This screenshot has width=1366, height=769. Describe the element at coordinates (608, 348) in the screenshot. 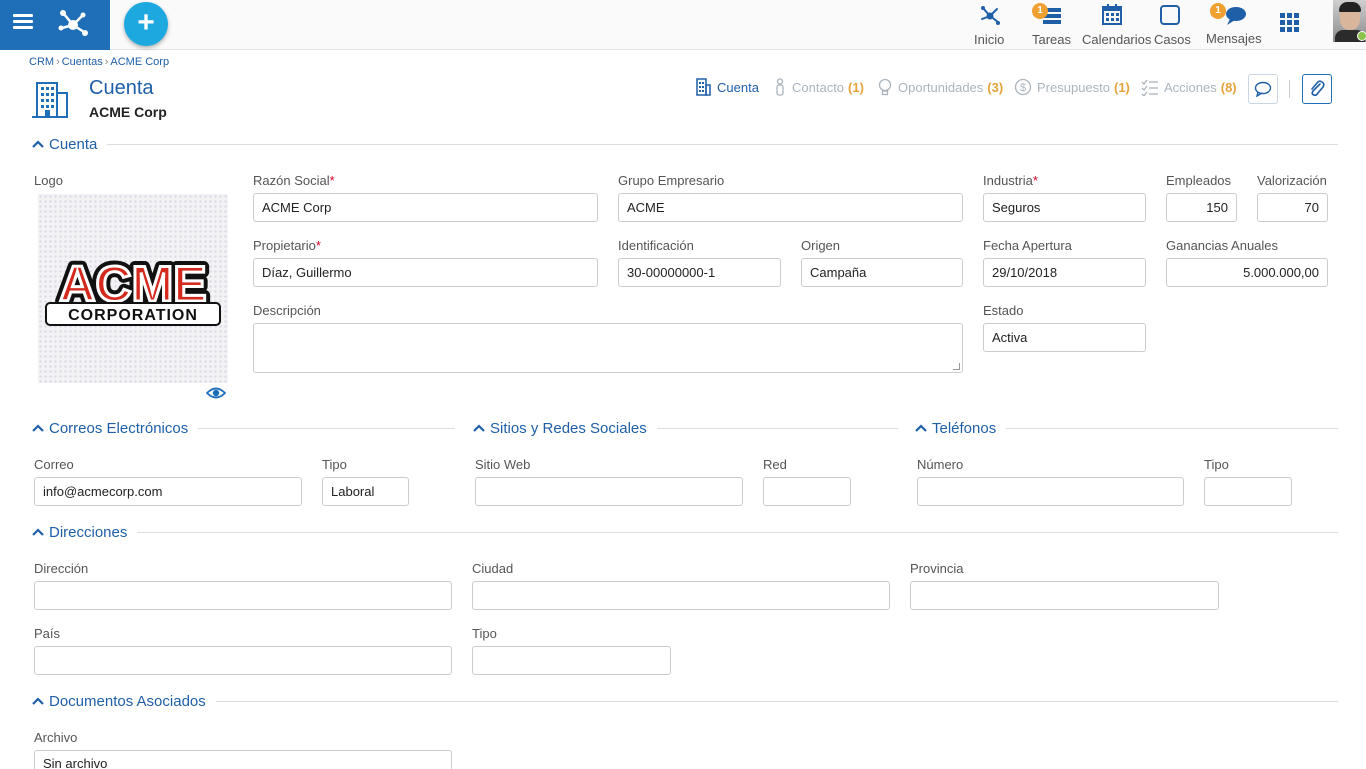

I see `descripcion-textarea` at that location.